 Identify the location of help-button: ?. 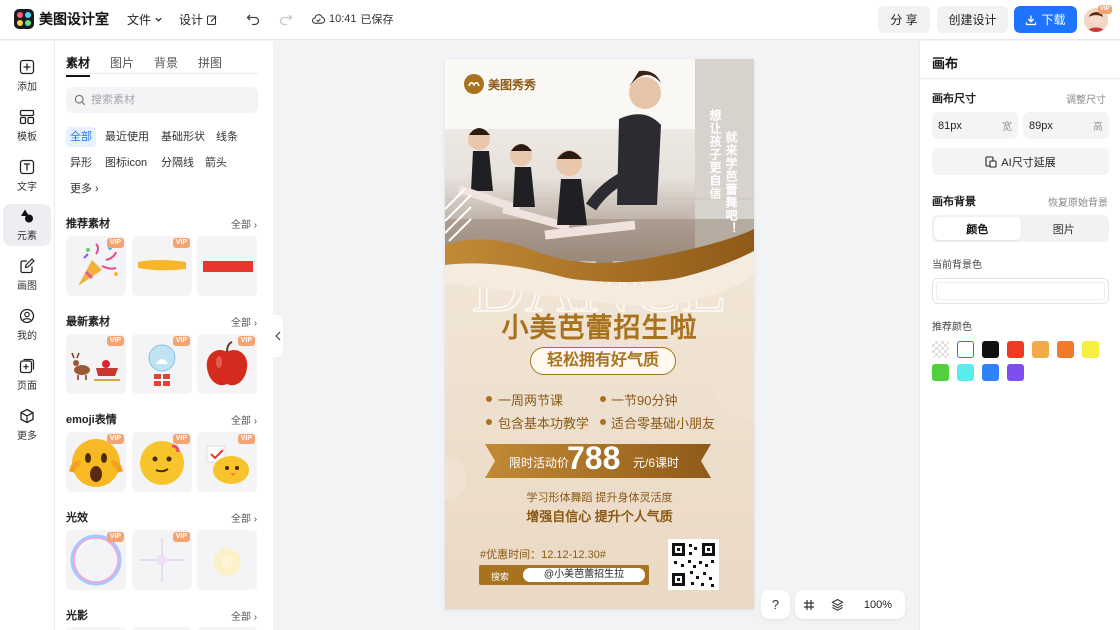
(775, 604).